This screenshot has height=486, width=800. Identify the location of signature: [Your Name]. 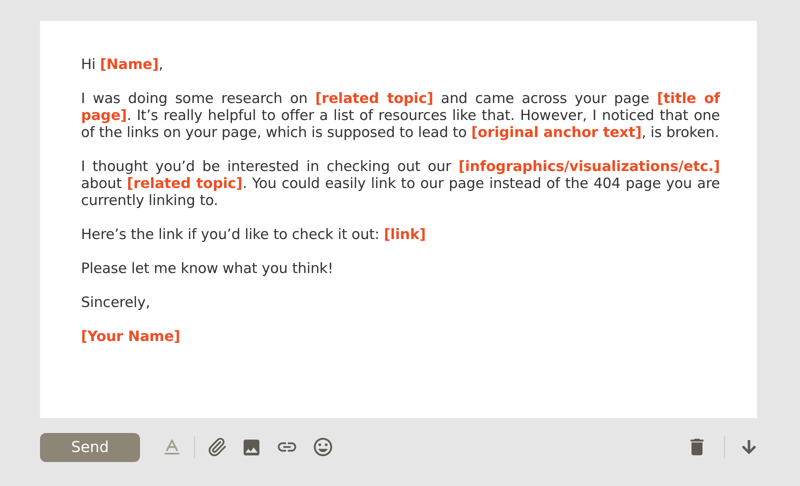
(131, 337).